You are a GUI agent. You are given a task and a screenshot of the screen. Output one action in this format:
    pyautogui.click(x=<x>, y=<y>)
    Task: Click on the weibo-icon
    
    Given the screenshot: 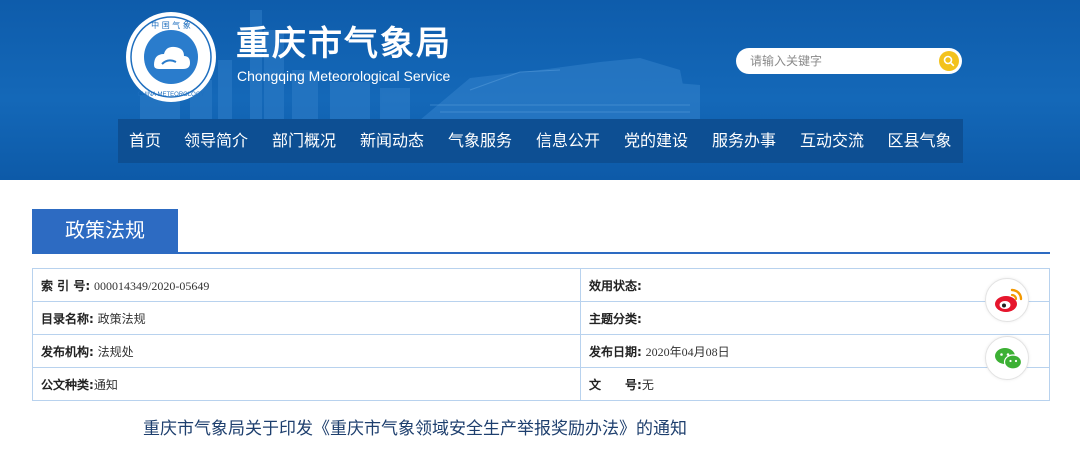 What is the action you would take?
    pyautogui.click(x=1009, y=300)
    